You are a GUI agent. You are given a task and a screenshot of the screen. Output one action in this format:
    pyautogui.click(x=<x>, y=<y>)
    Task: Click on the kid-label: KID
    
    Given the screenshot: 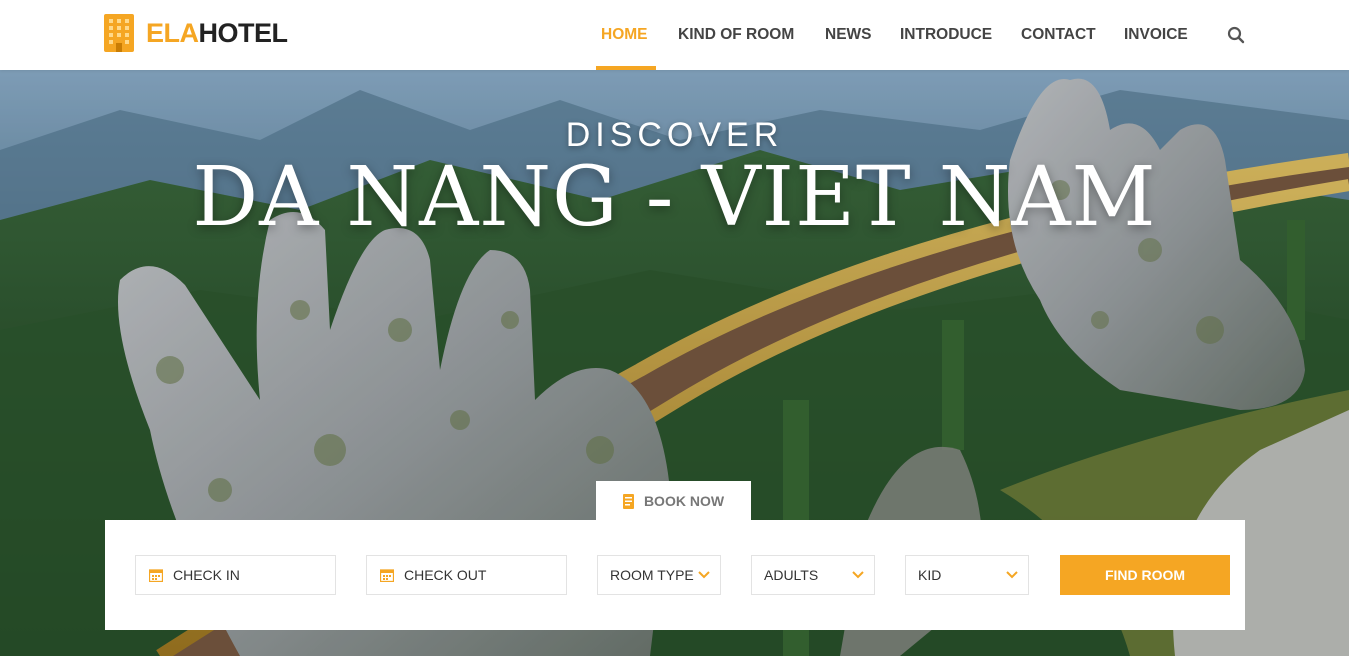 What is the action you would take?
    pyautogui.click(x=930, y=575)
    